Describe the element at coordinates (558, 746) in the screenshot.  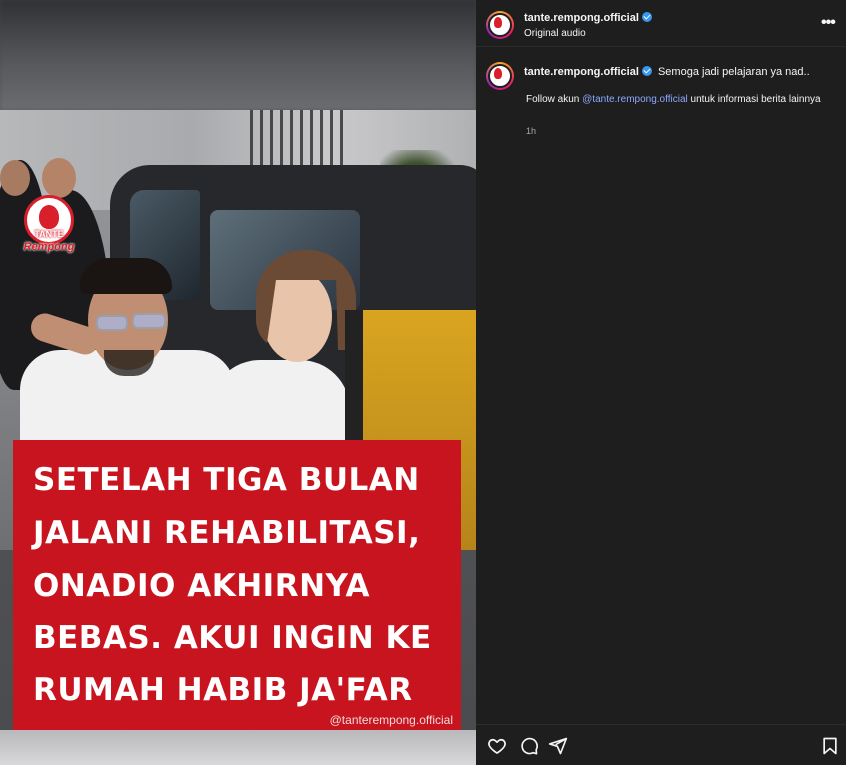
I see `share-icon` at that location.